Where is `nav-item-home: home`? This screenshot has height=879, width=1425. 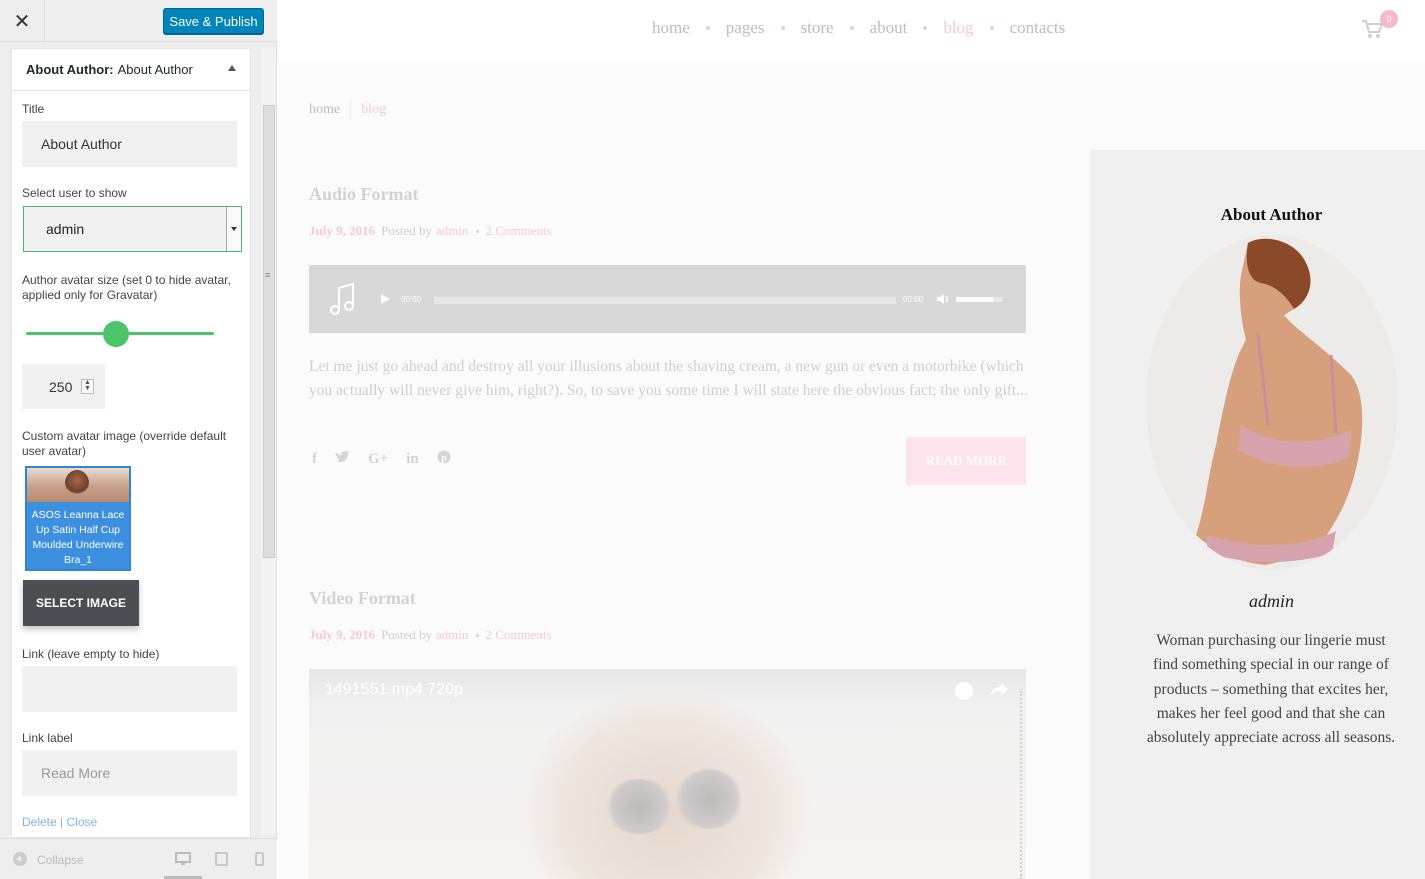 nav-item-home: home is located at coordinates (671, 28).